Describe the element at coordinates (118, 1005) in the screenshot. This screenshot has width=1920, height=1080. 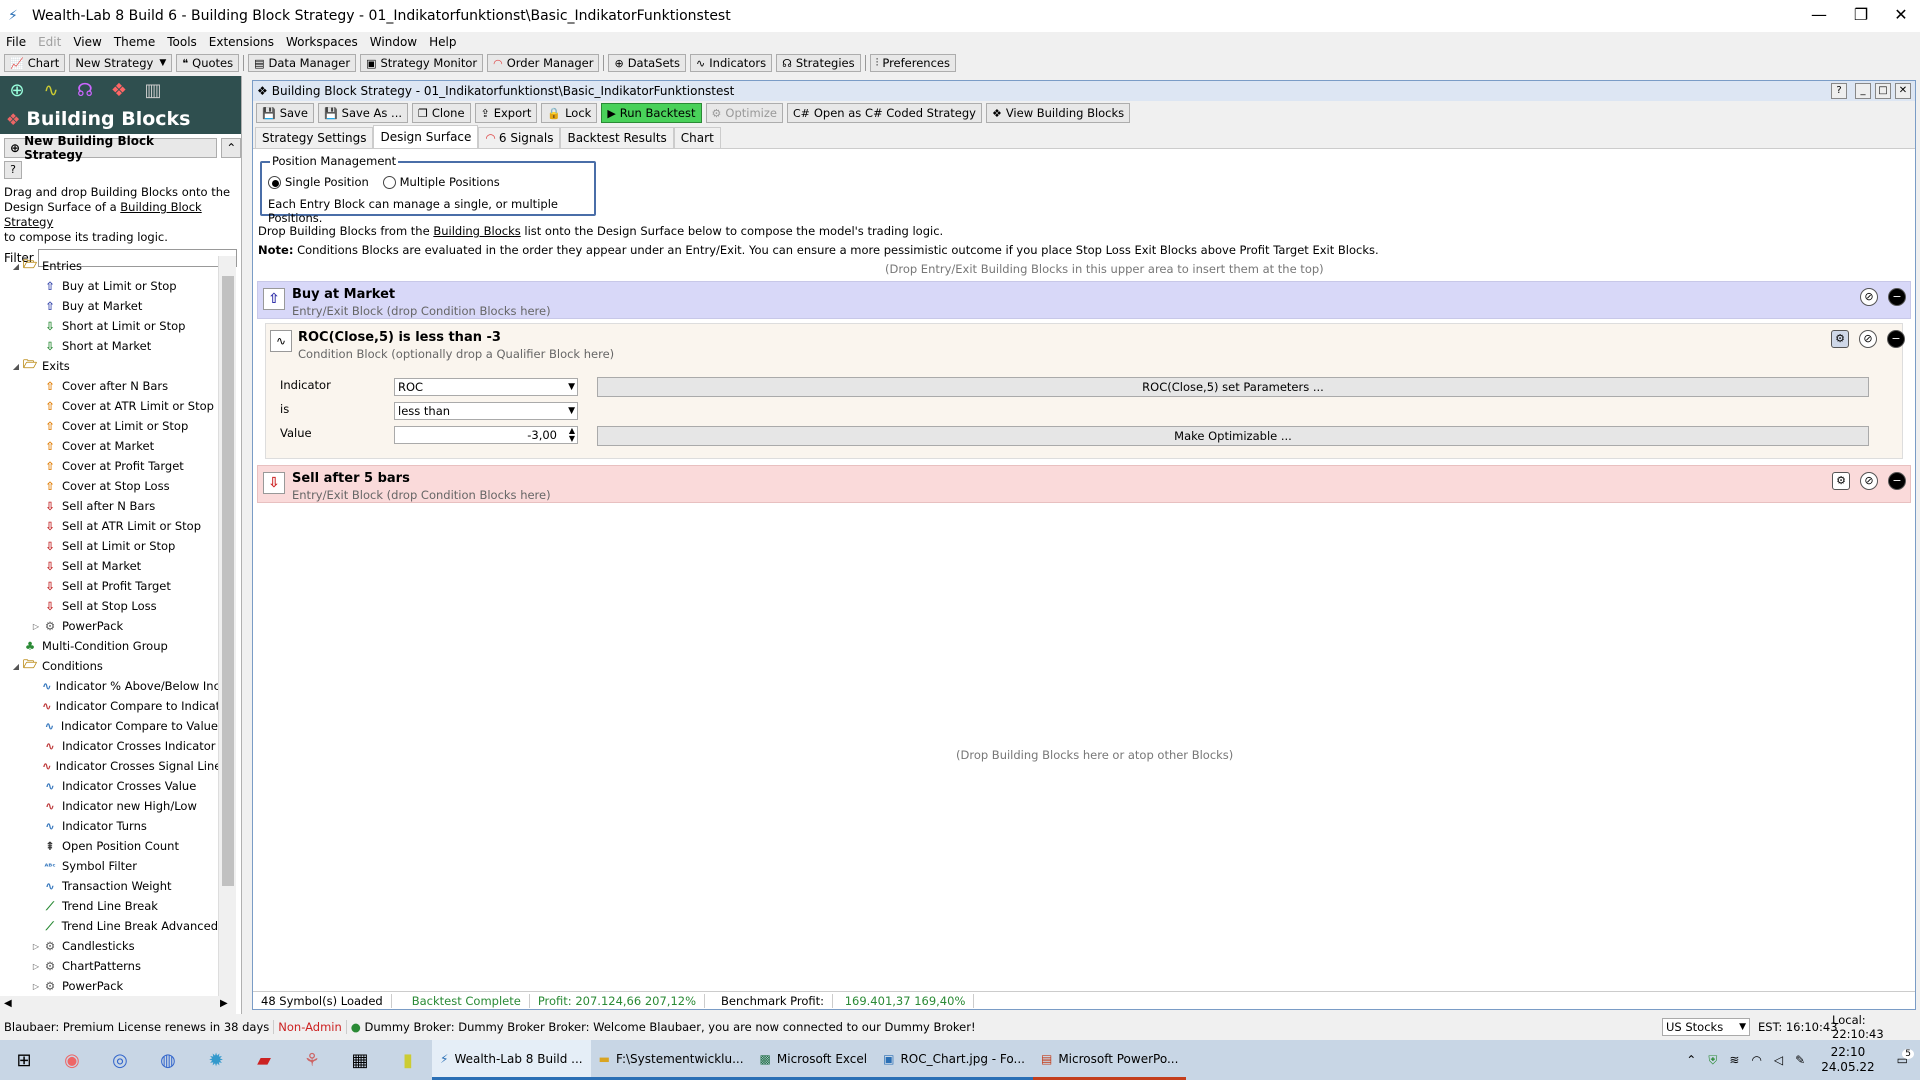
I see `tree-horizontal-scrollbar: ◀ ▶` at that location.